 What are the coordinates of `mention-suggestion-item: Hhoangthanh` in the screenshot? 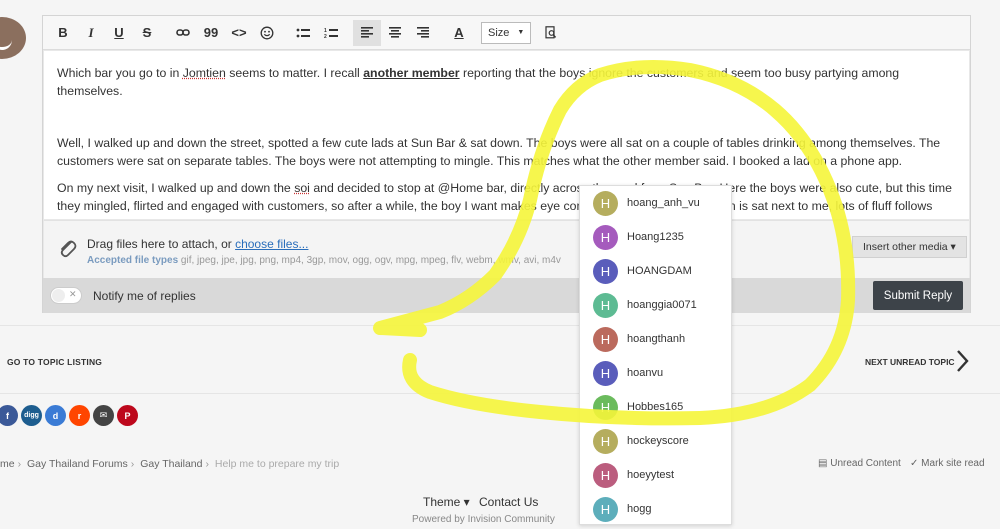 It's located at (655, 339).